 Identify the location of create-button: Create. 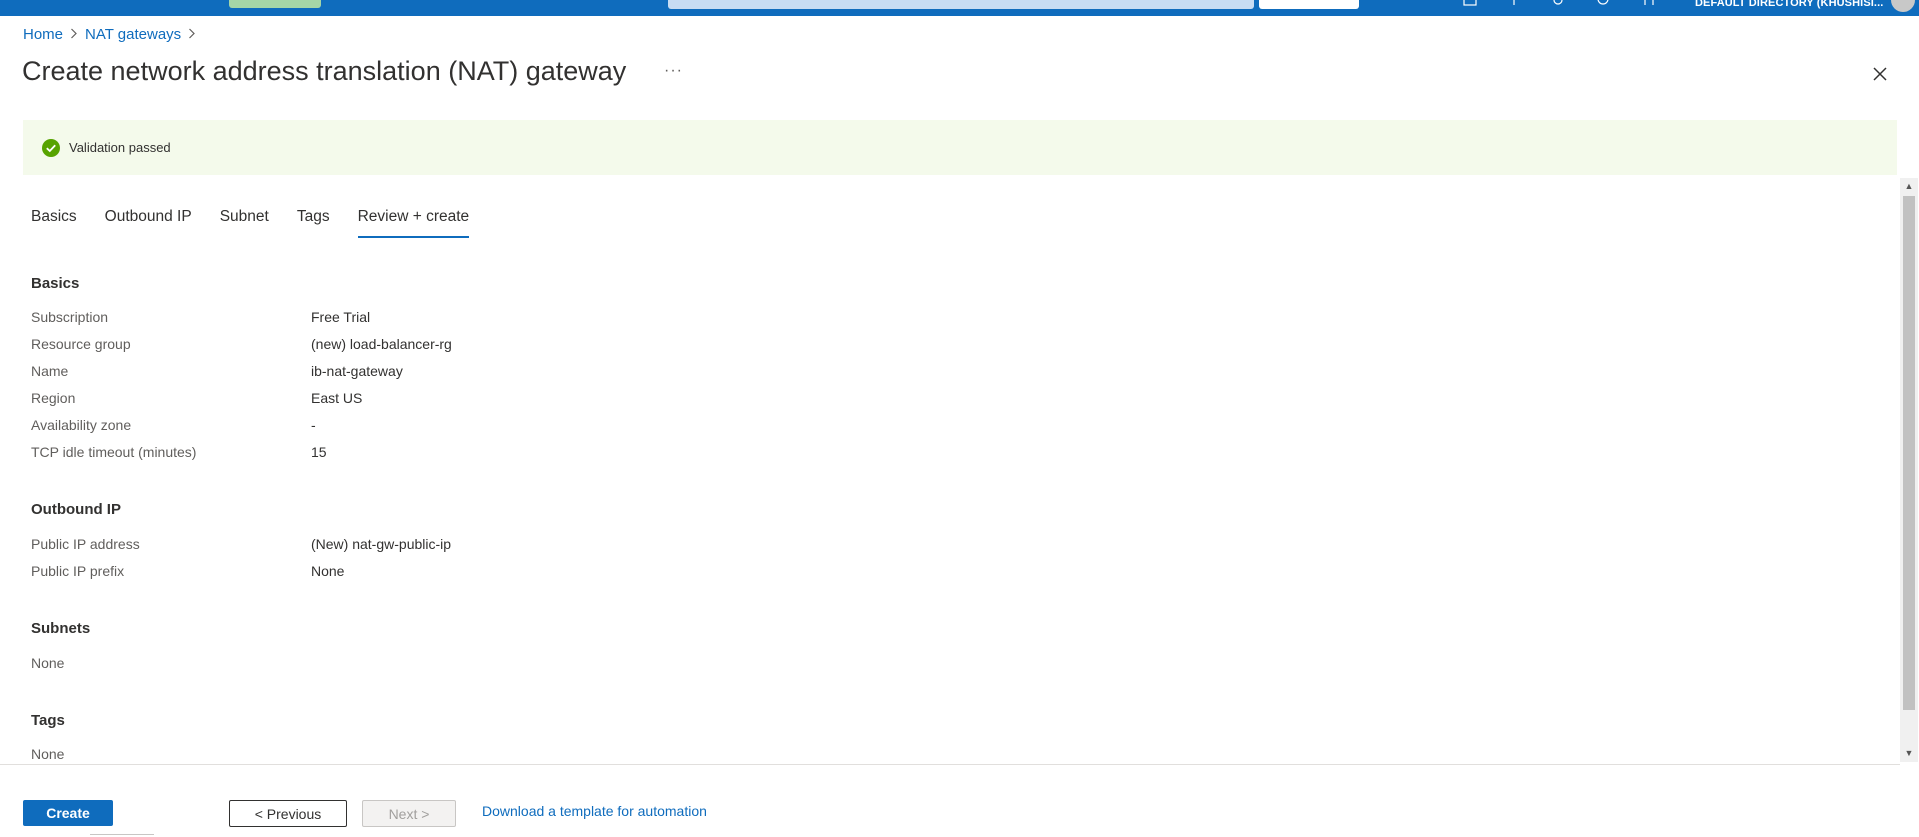
(68, 813).